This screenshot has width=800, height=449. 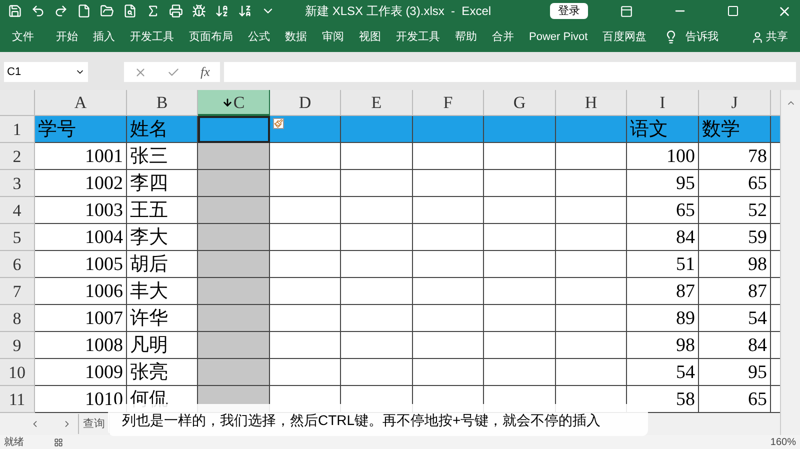 I want to click on save-icon, so click(x=15, y=11).